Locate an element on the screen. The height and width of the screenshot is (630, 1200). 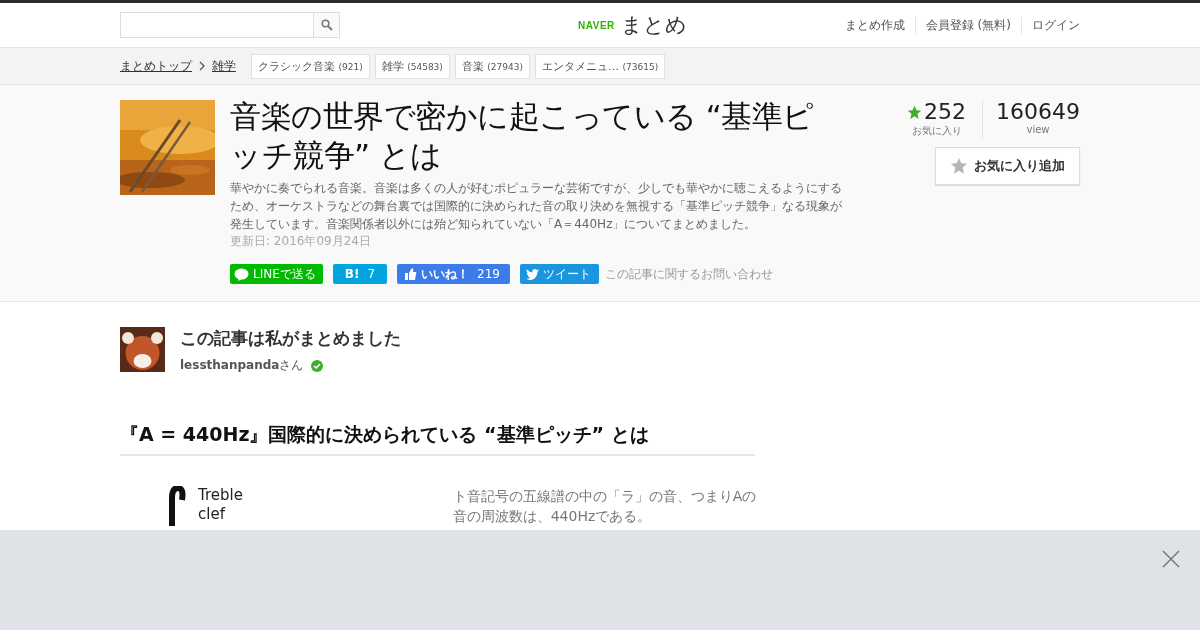
article-title: 音楽の世界で密かに起こっている “基準ピッチ競争” とは is located at coordinates (522, 136).